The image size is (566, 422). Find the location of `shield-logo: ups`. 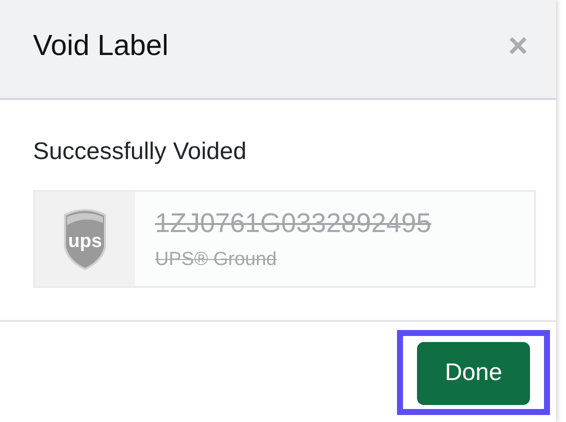

shield-logo: ups is located at coordinates (85, 239).